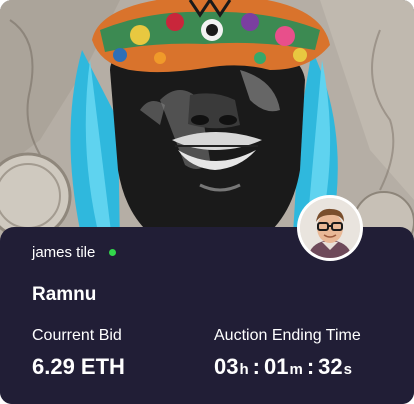 The height and width of the screenshot is (404, 414). Describe the element at coordinates (77, 335) in the screenshot. I see `current-bid-label: Courrent Bid` at that location.